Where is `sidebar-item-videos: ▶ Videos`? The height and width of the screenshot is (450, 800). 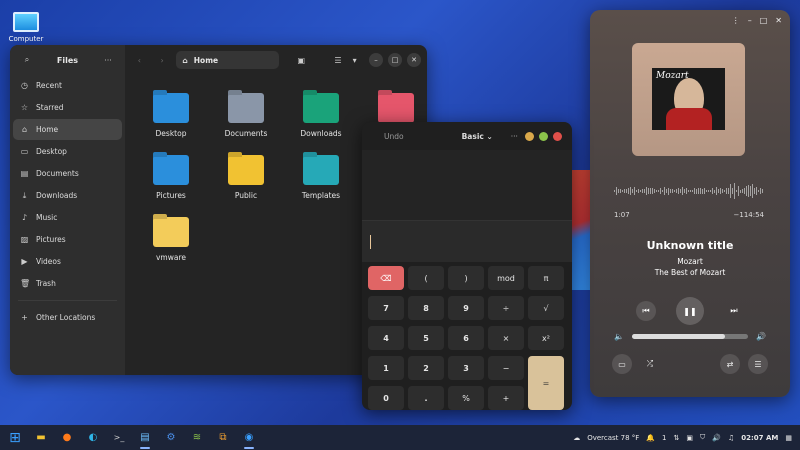
sidebar-item-videos: ▶ Videos is located at coordinates (67, 261).